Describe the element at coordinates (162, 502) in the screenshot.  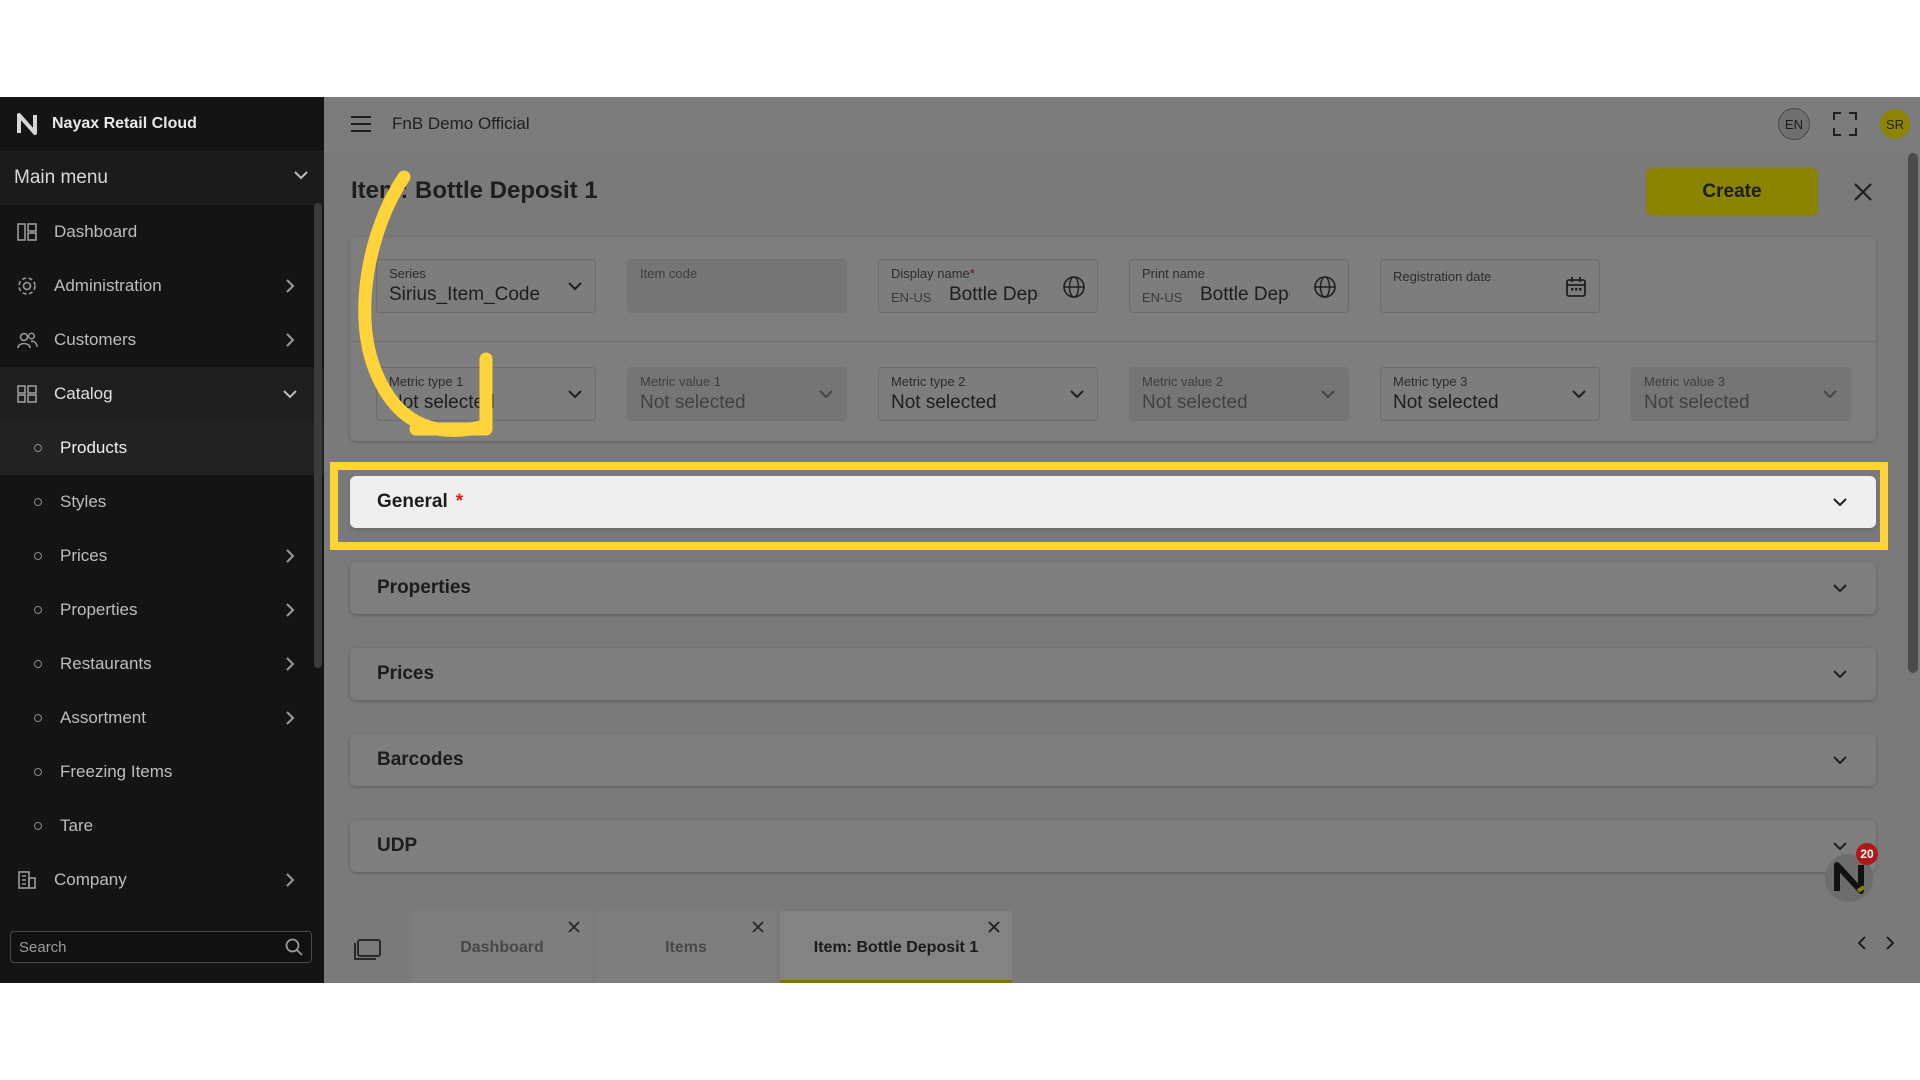
I see `sidebar-item-styles: Styles` at that location.